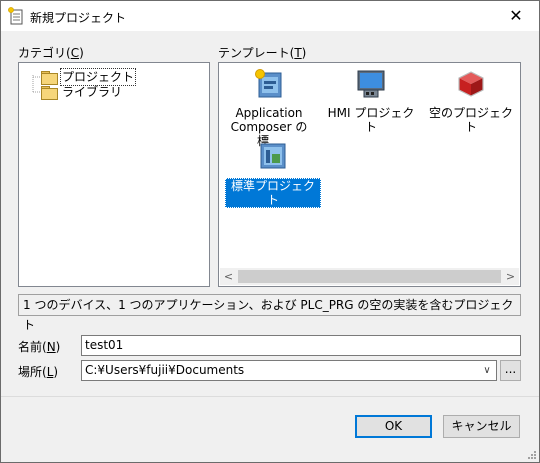 The height and width of the screenshot is (463, 540). I want to click on template-hmi-project: HMI プロジェクト, so click(371, 101).